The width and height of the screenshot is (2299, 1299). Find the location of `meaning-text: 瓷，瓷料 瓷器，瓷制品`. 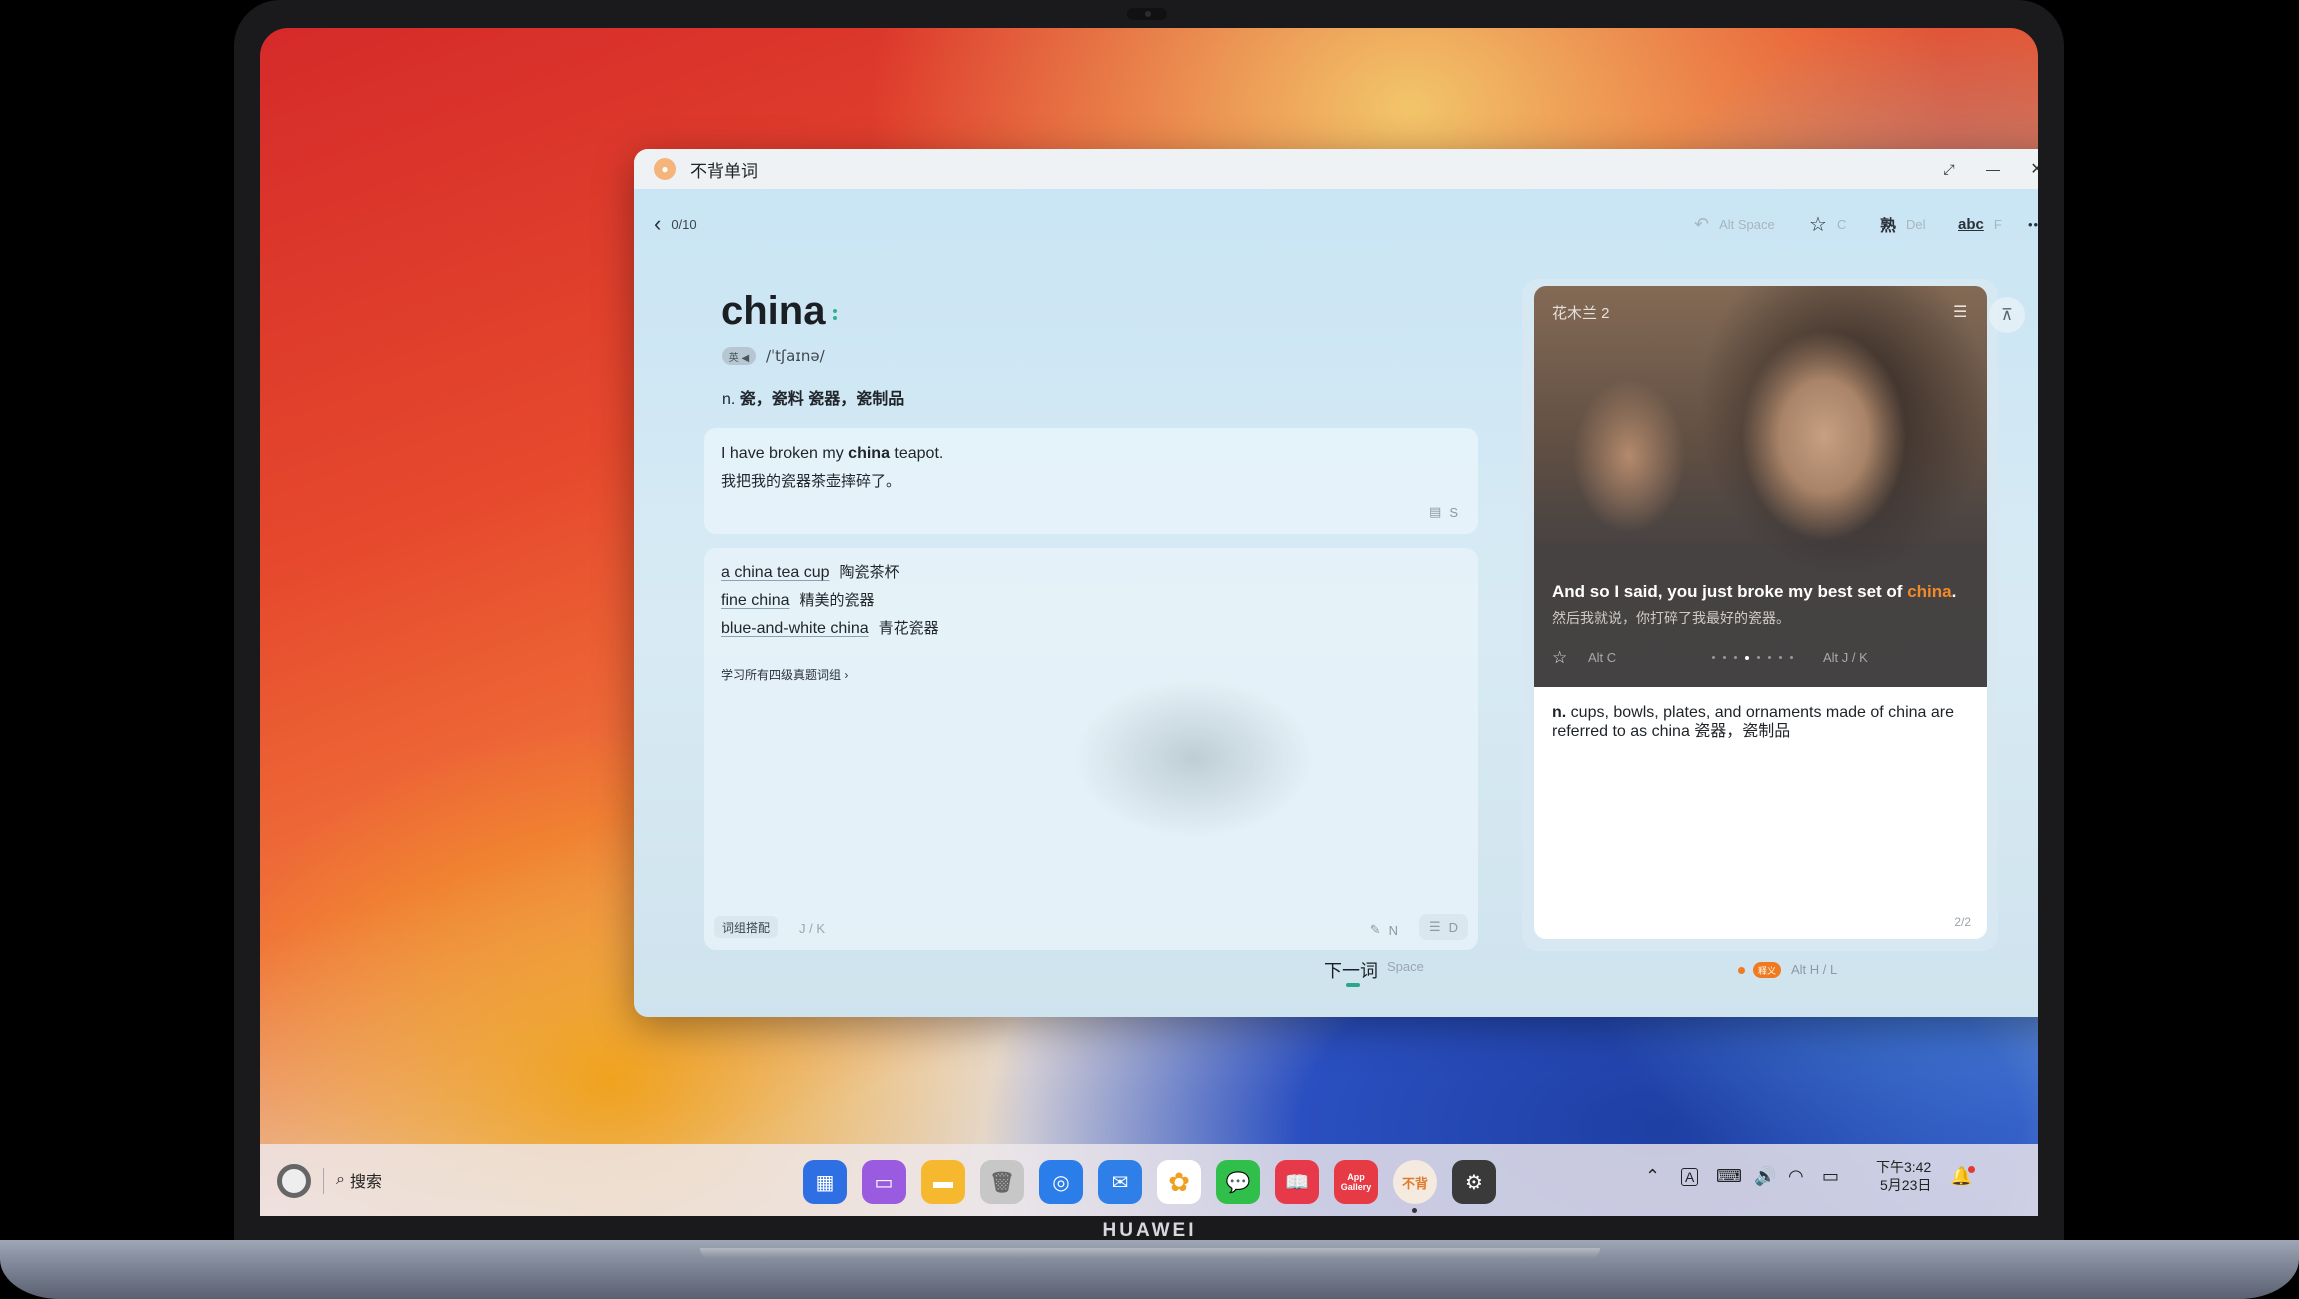

meaning-text: 瓷，瓷料 瓷器，瓷制品 is located at coordinates (822, 399).